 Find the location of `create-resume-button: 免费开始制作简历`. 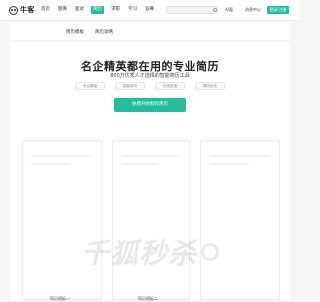

create-resume-button: 免费开始制作简历 is located at coordinates (150, 105).